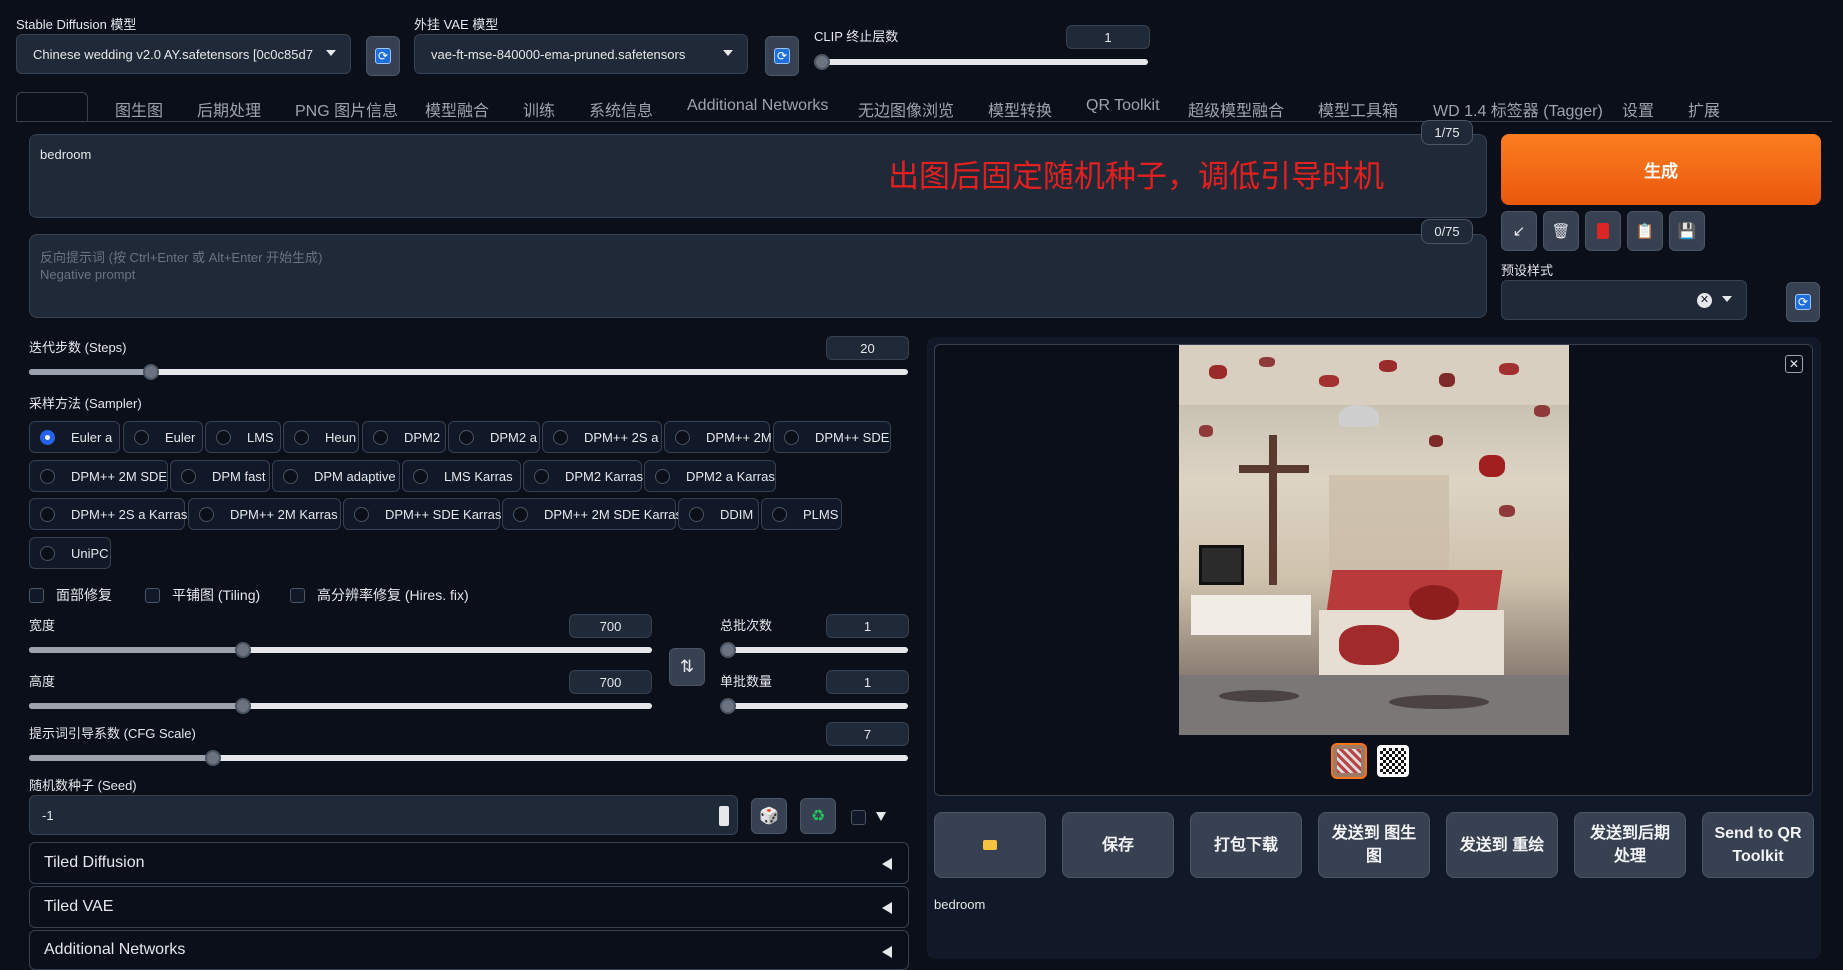 Image resolution: width=1843 pixels, height=970 pixels. What do you see at coordinates (469, 907) in the screenshot?
I see `accordion-tiled-vae: Tiled VAE` at bounding box center [469, 907].